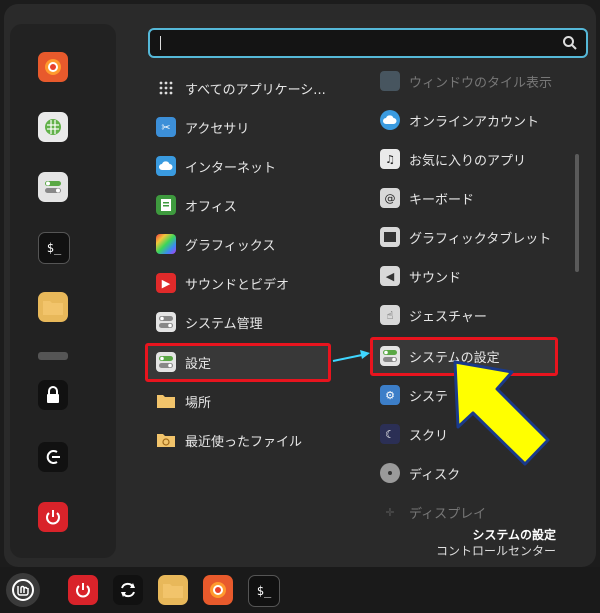  Describe the element at coordinates (501, 413) in the screenshot. I see `pointer-arrow` at that location.